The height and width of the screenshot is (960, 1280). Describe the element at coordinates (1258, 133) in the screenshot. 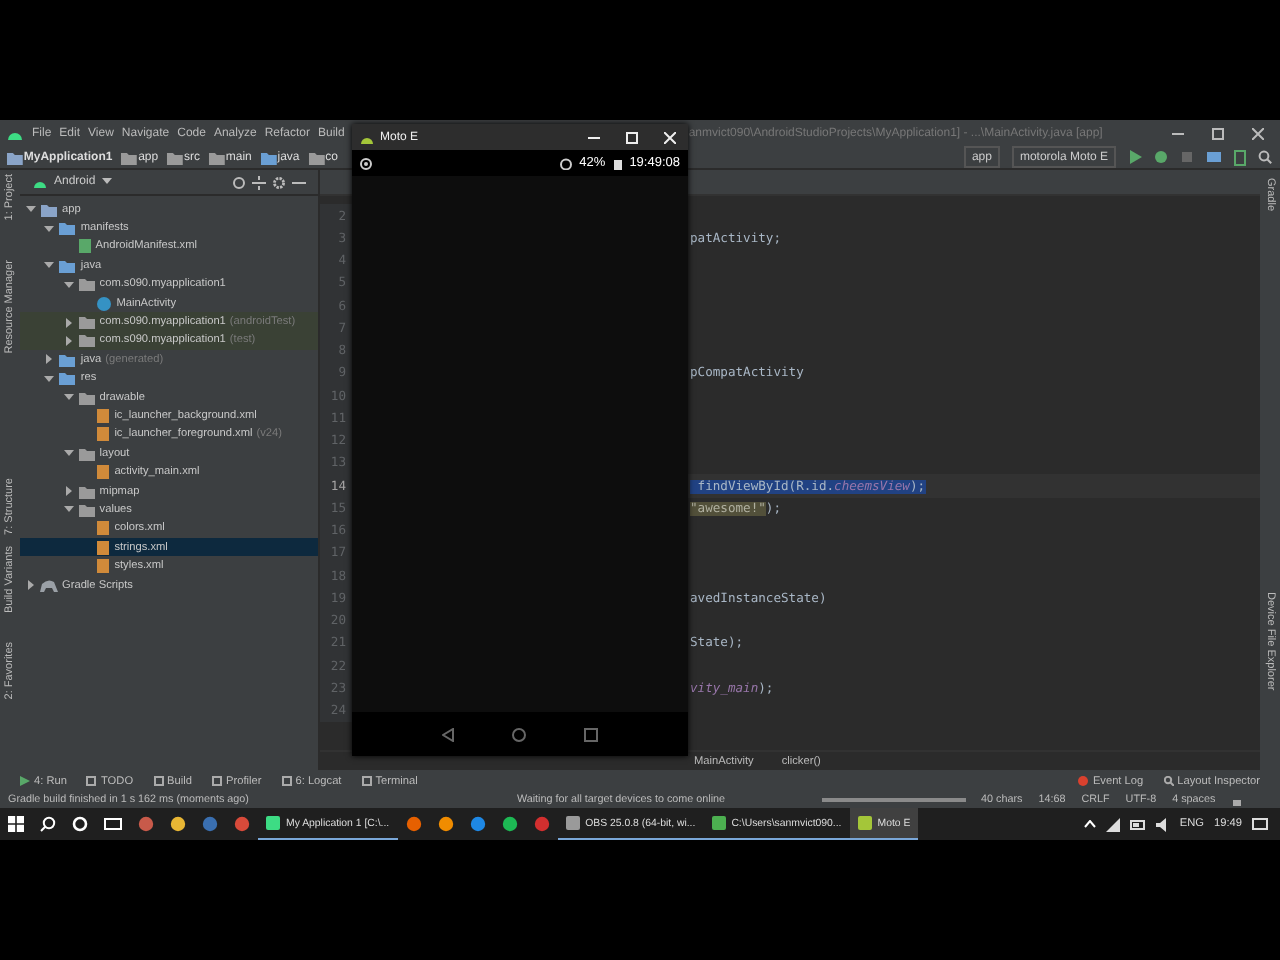

I see `close-icon` at that location.